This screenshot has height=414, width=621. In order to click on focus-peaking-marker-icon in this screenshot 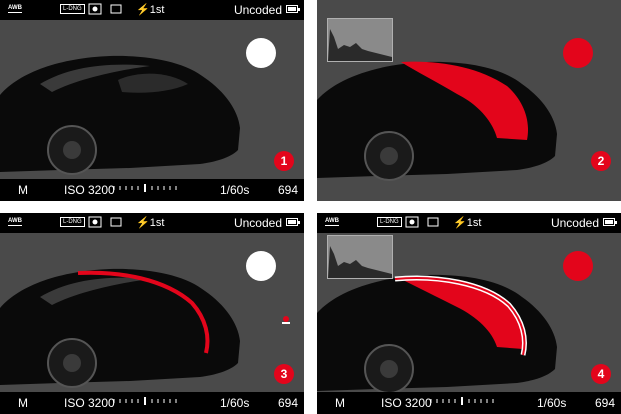, I will do `click(286, 320)`.